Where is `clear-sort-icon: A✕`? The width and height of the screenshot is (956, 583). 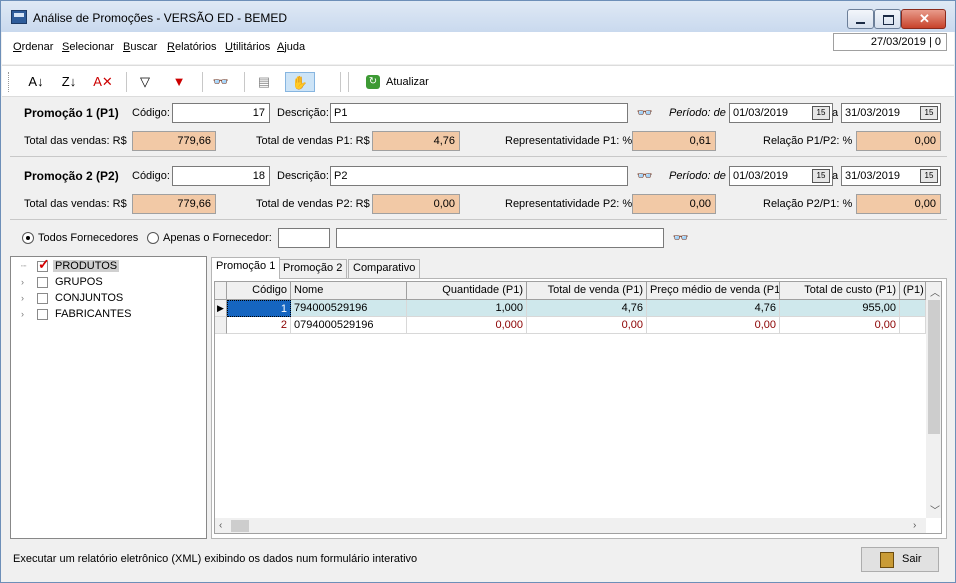 clear-sort-icon: A✕ is located at coordinates (103, 82).